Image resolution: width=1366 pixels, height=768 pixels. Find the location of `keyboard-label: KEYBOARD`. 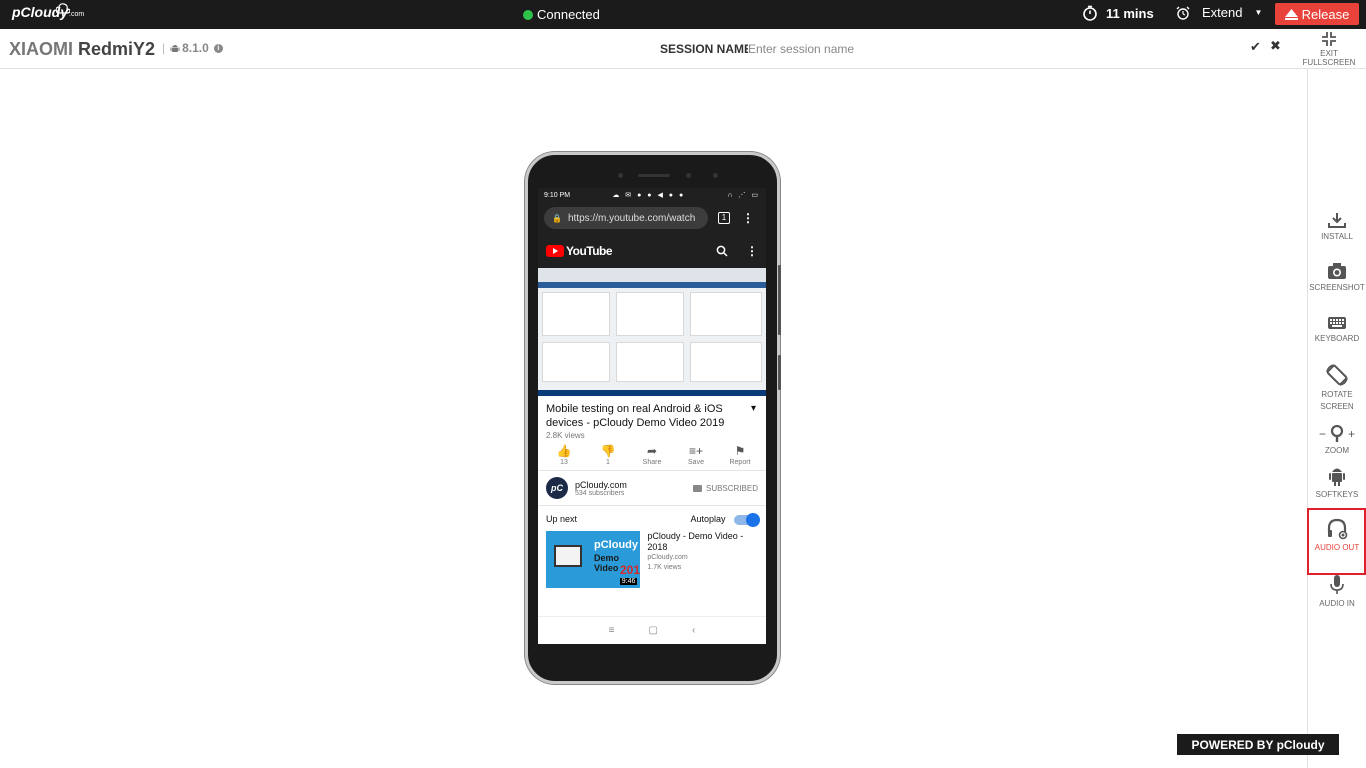

keyboard-label: KEYBOARD is located at coordinates (1337, 338).